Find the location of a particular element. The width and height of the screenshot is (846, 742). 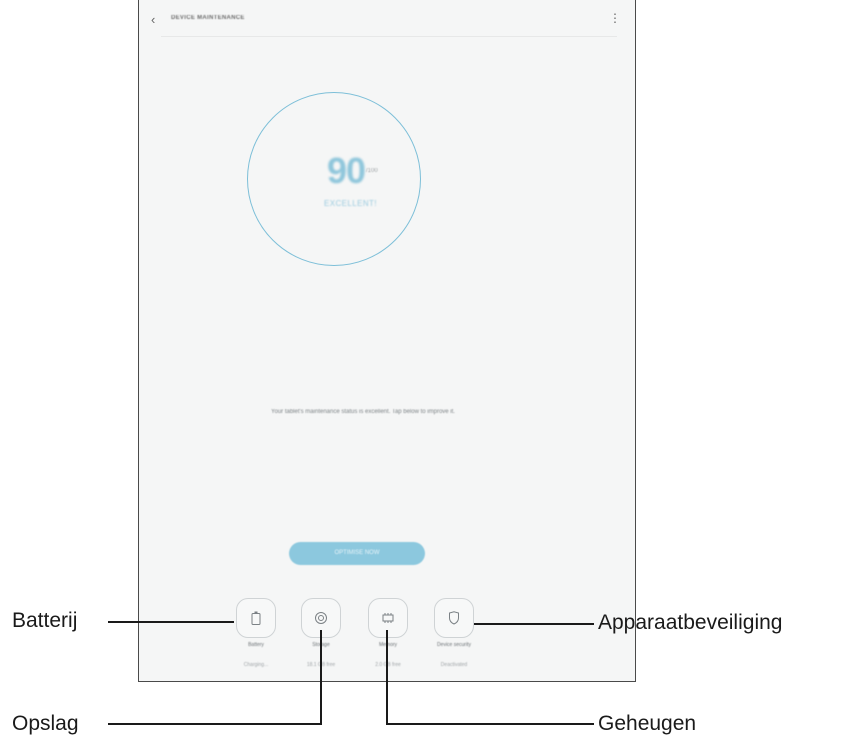

memory-label: Memory is located at coordinates (388, 645).